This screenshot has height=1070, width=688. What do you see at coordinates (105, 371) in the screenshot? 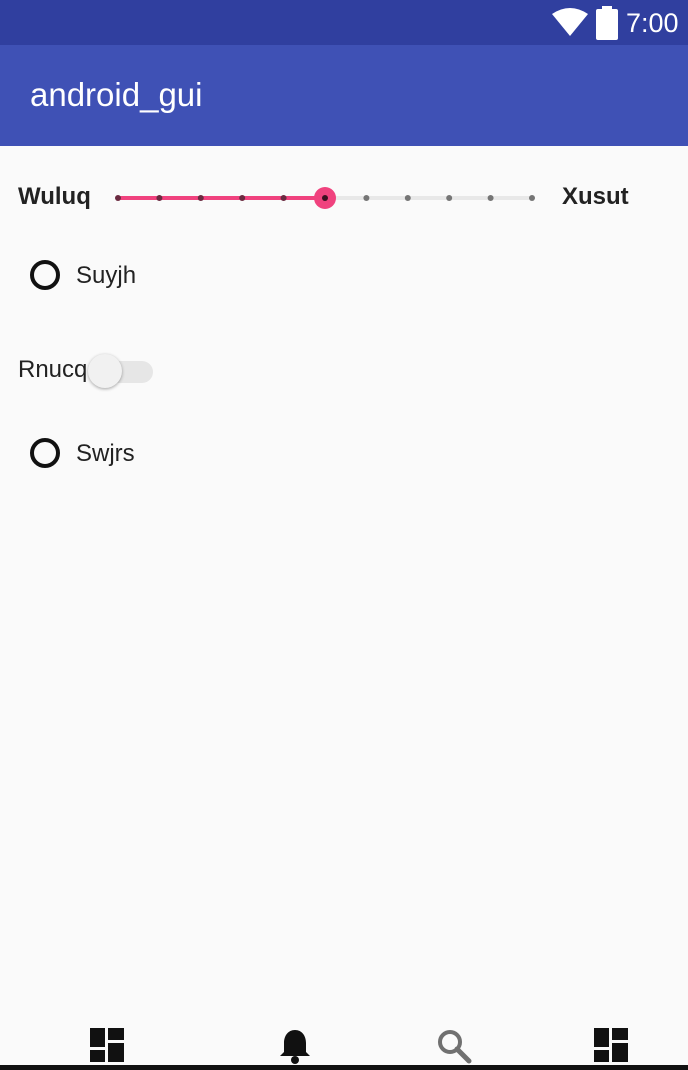
I see `switch-thumb` at bounding box center [105, 371].